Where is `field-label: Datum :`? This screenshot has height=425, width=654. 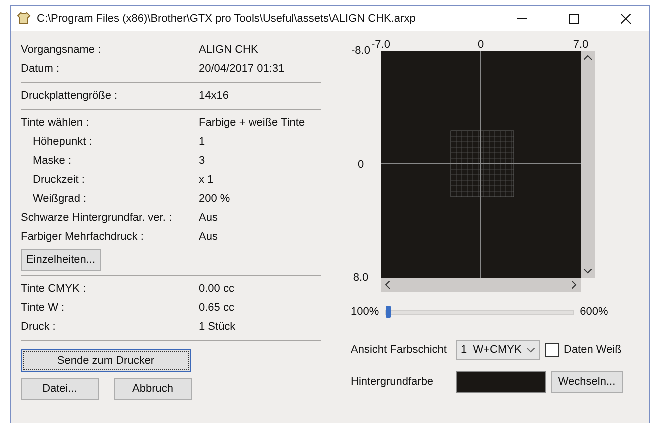 field-label: Datum : is located at coordinates (41, 68).